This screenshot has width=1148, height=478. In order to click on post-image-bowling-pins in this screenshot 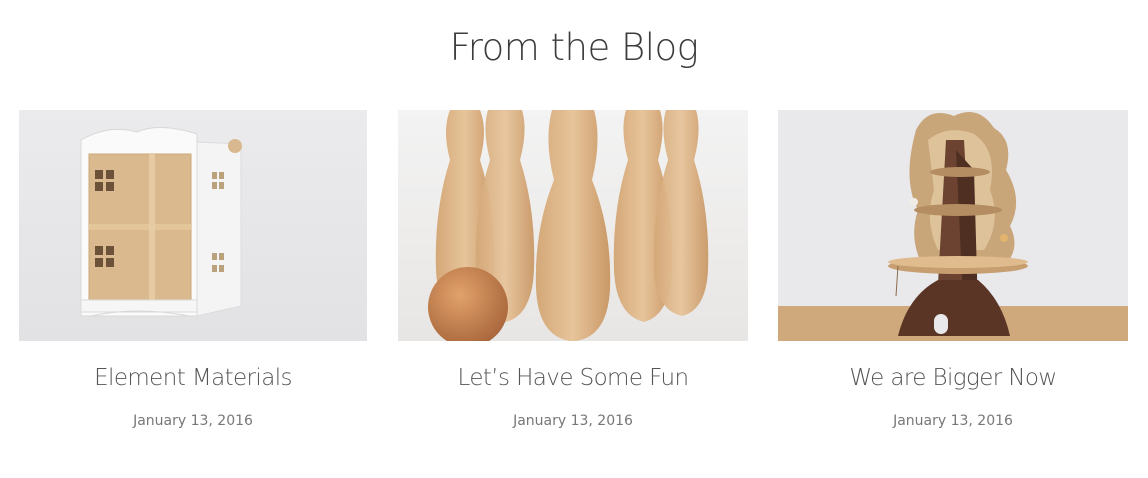, I will do `click(573, 225)`.